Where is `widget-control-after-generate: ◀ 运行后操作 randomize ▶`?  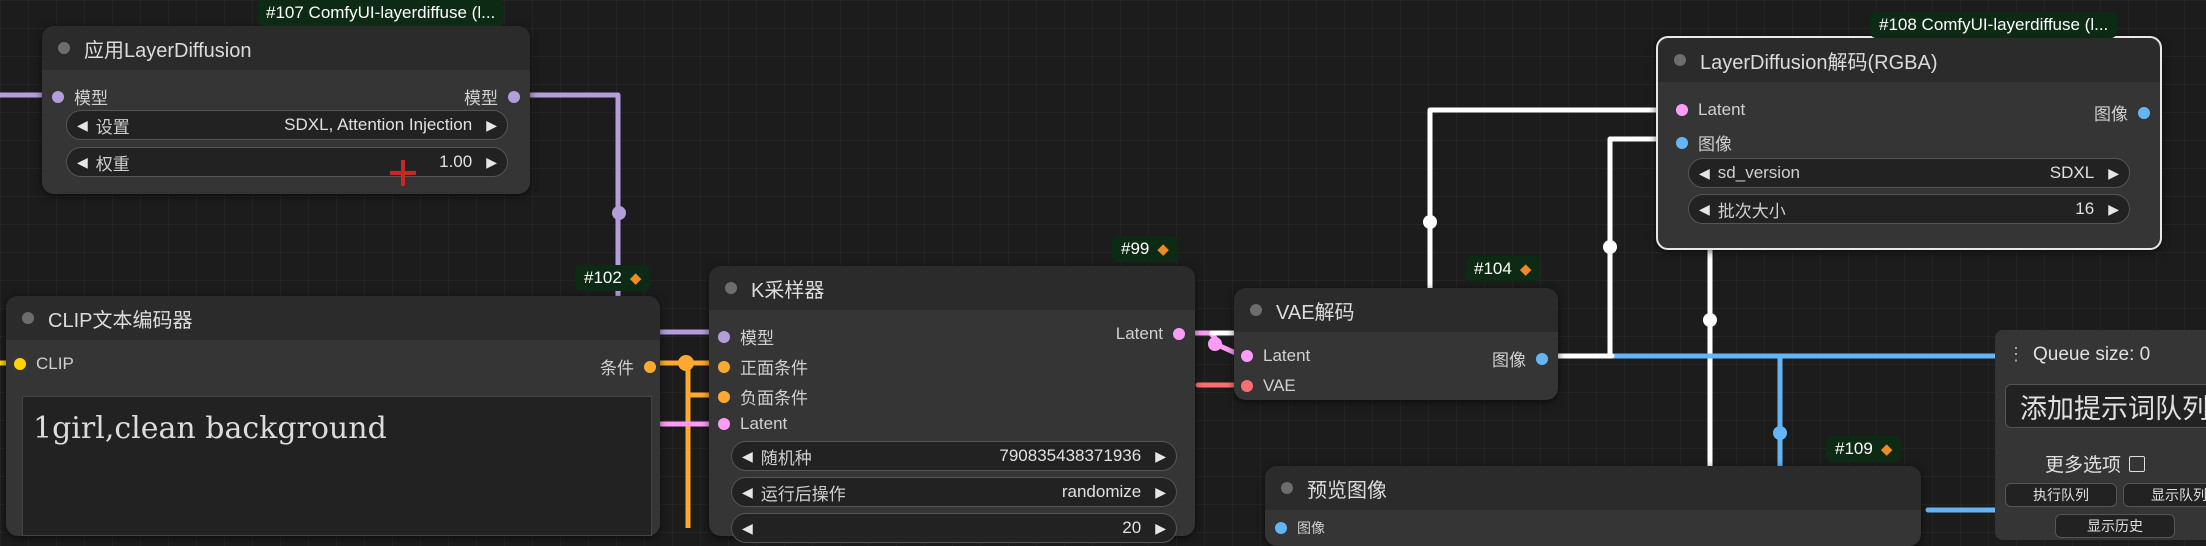 widget-control-after-generate: ◀ 运行后操作 randomize ▶ is located at coordinates (954, 492).